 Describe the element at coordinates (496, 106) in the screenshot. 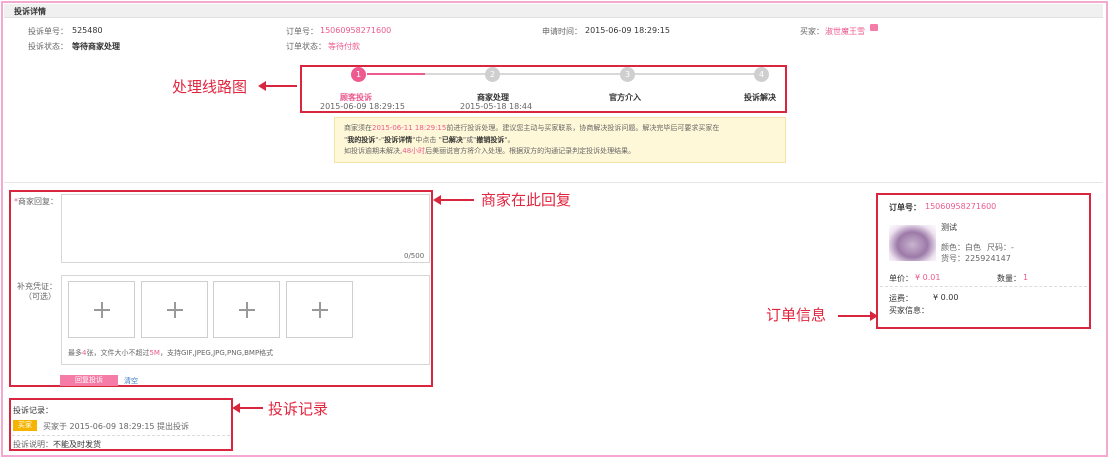

I see `step-2-date: 2015-05-18 18:44` at that location.